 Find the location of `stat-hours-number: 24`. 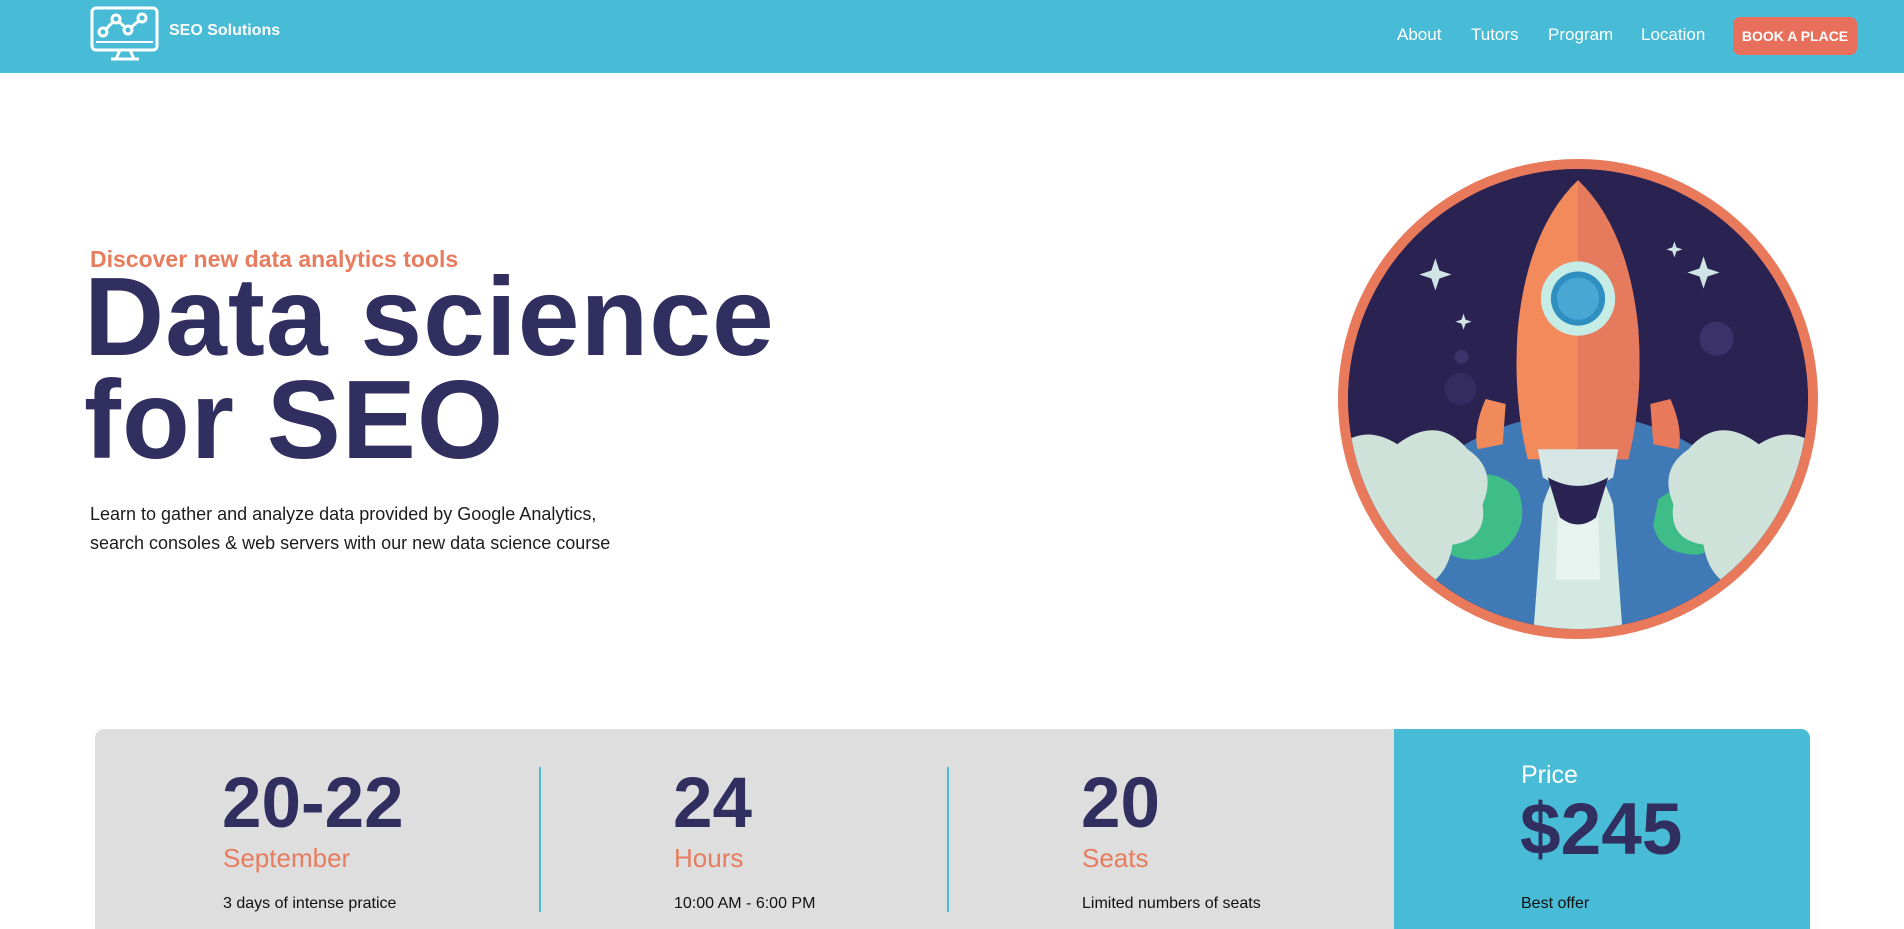

stat-hours-number: 24 is located at coordinates (712, 803).